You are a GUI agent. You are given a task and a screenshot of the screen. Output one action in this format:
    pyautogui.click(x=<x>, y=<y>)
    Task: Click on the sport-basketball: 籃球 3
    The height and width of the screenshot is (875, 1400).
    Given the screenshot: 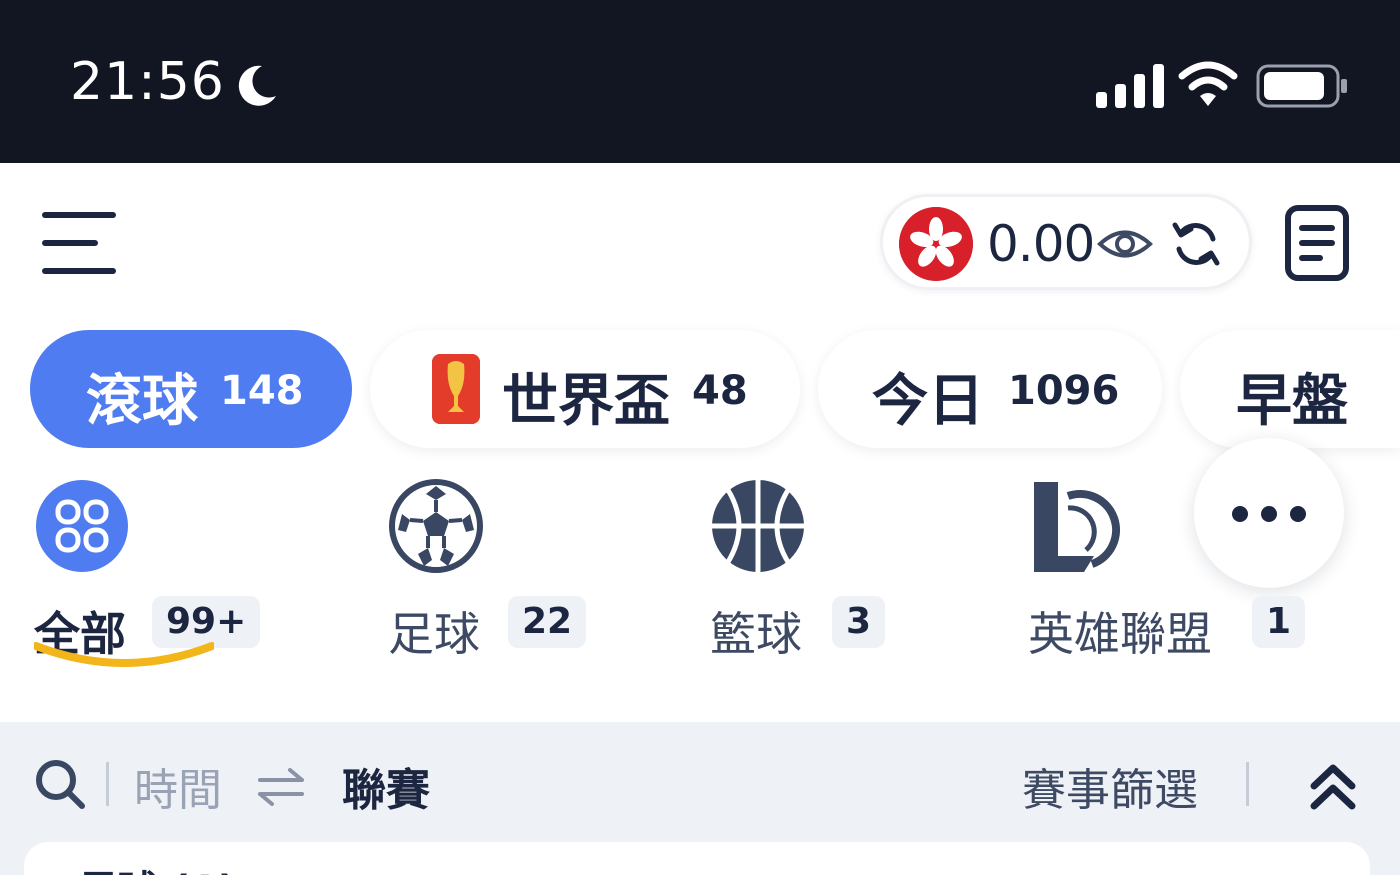 What is the action you would take?
    pyautogui.click(x=810, y=578)
    